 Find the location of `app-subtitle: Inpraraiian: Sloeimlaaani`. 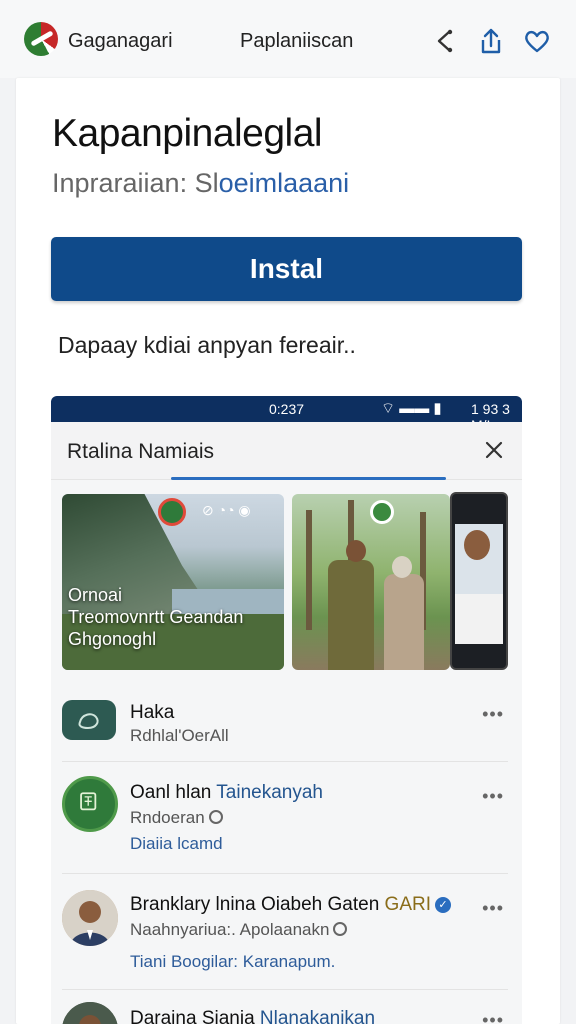

app-subtitle: Inpraraiian: Sloeimlaaani is located at coordinates (200, 183).